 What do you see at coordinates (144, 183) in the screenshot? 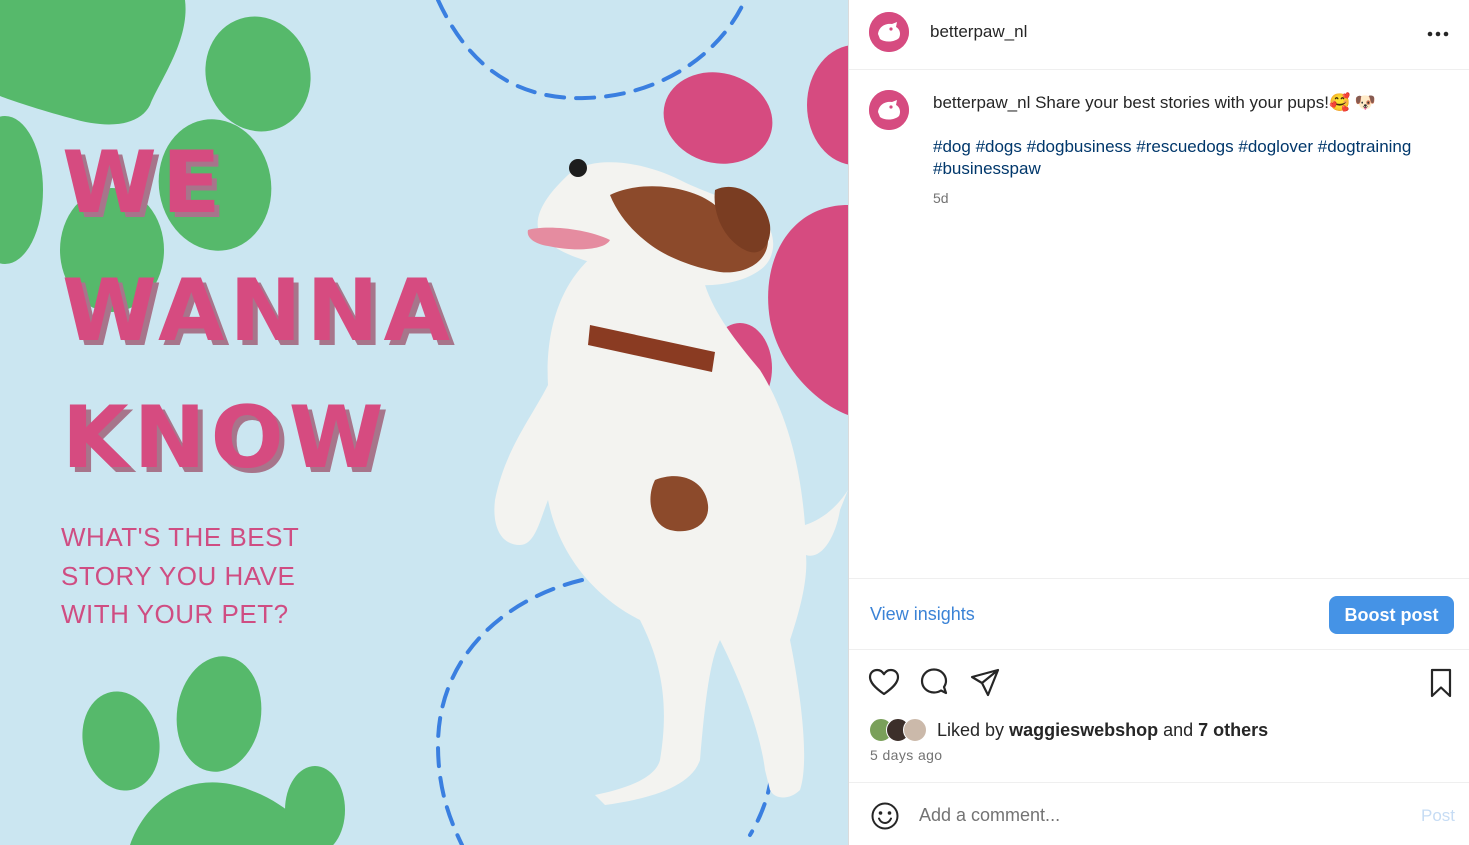
I see `headline-line-1: WE` at bounding box center [144, 183].